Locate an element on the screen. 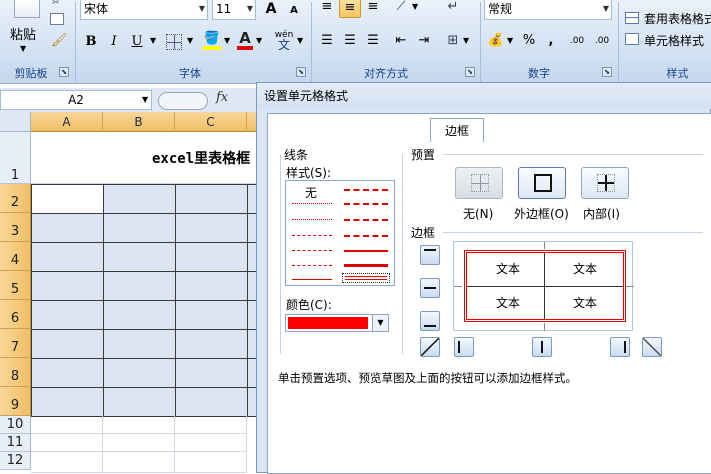 This screenshot has height=474, width=711. line-style-hair-dot is located at coordinates (312, 219).